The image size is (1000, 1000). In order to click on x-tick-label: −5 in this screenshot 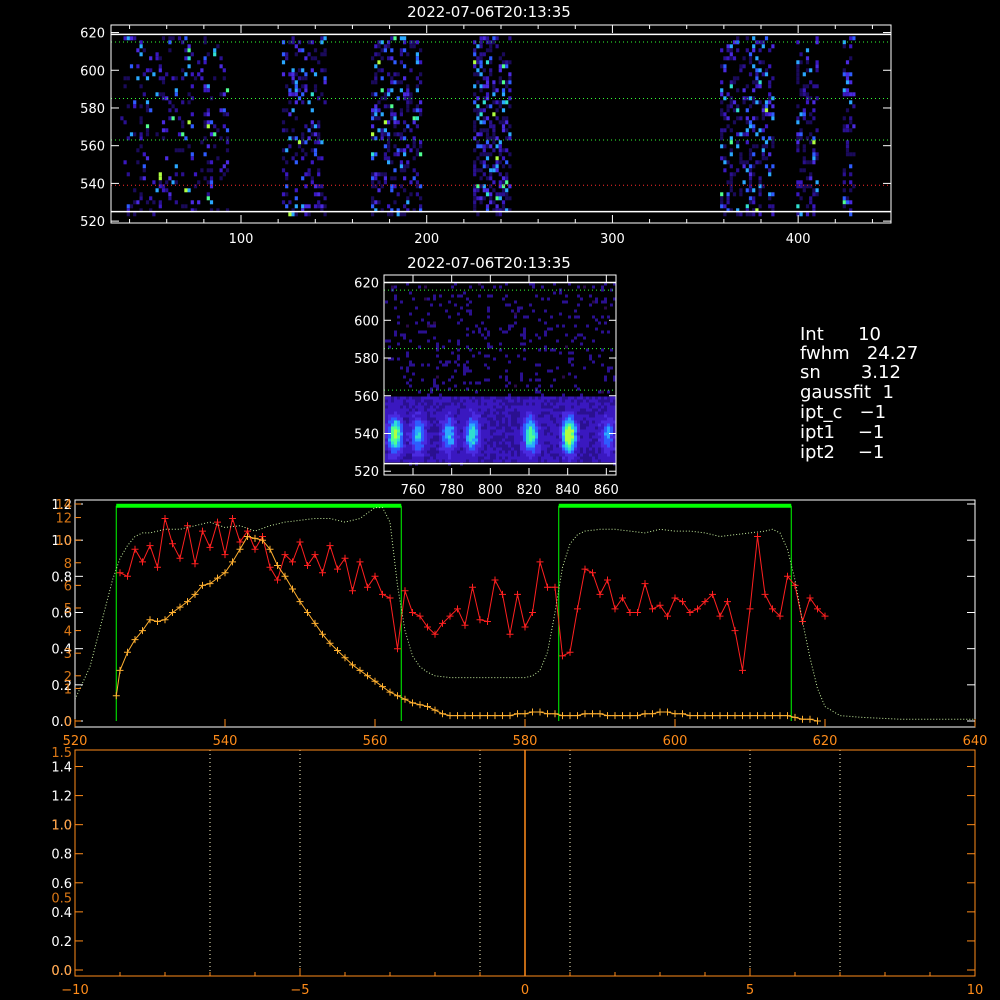, I will do `click(299, 990)`.